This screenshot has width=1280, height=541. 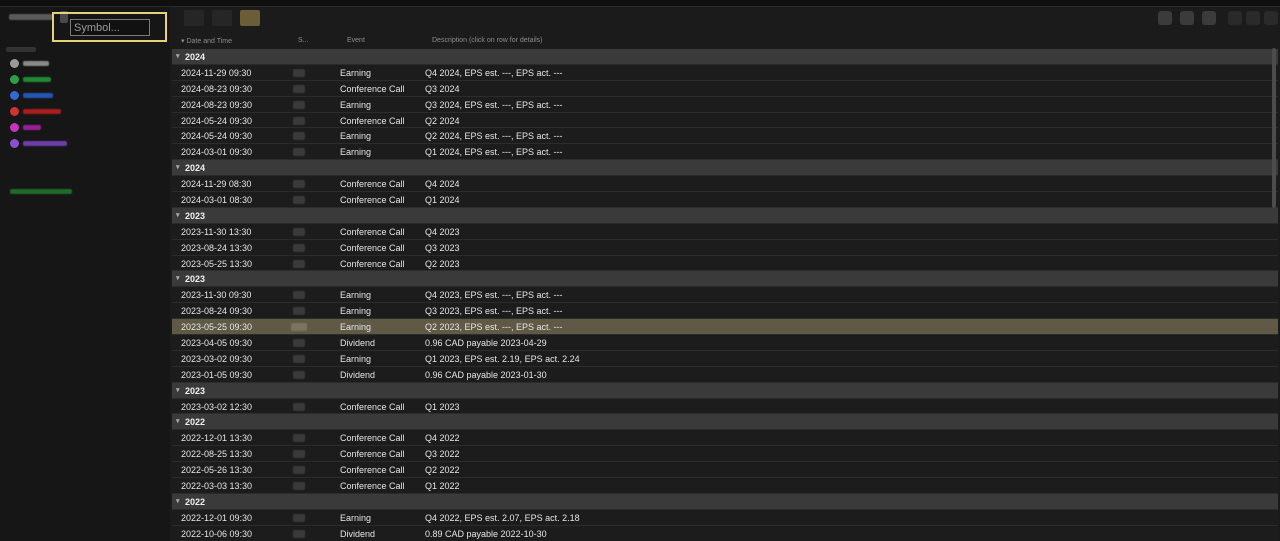 What do you see at coordinates (250, 18) in the screenshot?
I see `toolbar-button-active` at bounding box center [250, 18].